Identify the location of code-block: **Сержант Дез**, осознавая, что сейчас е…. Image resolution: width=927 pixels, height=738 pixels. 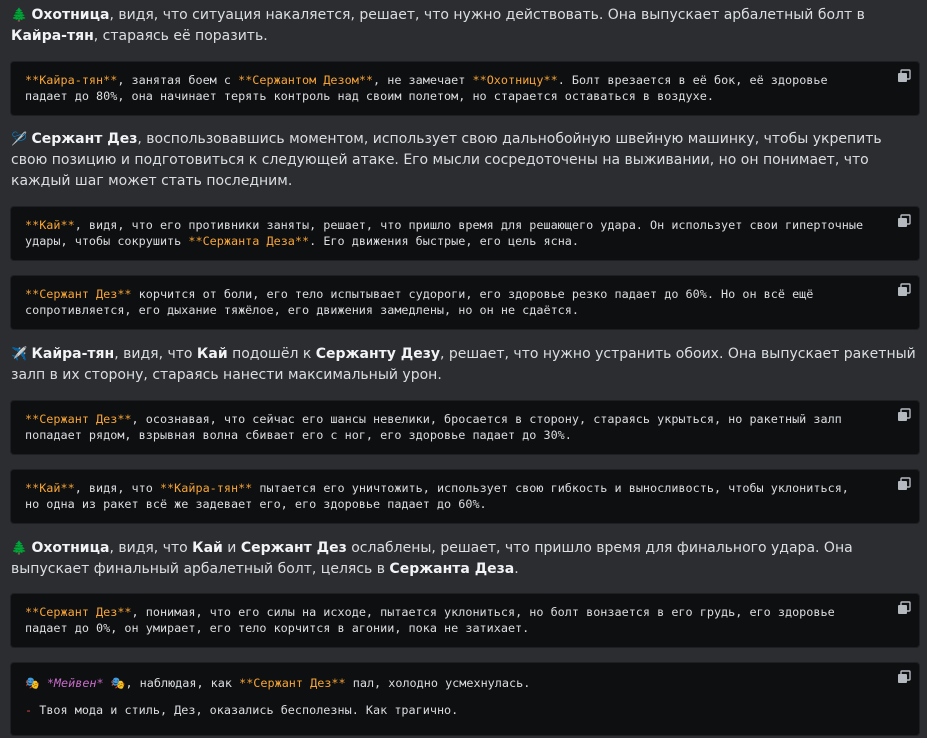
(465, 427).